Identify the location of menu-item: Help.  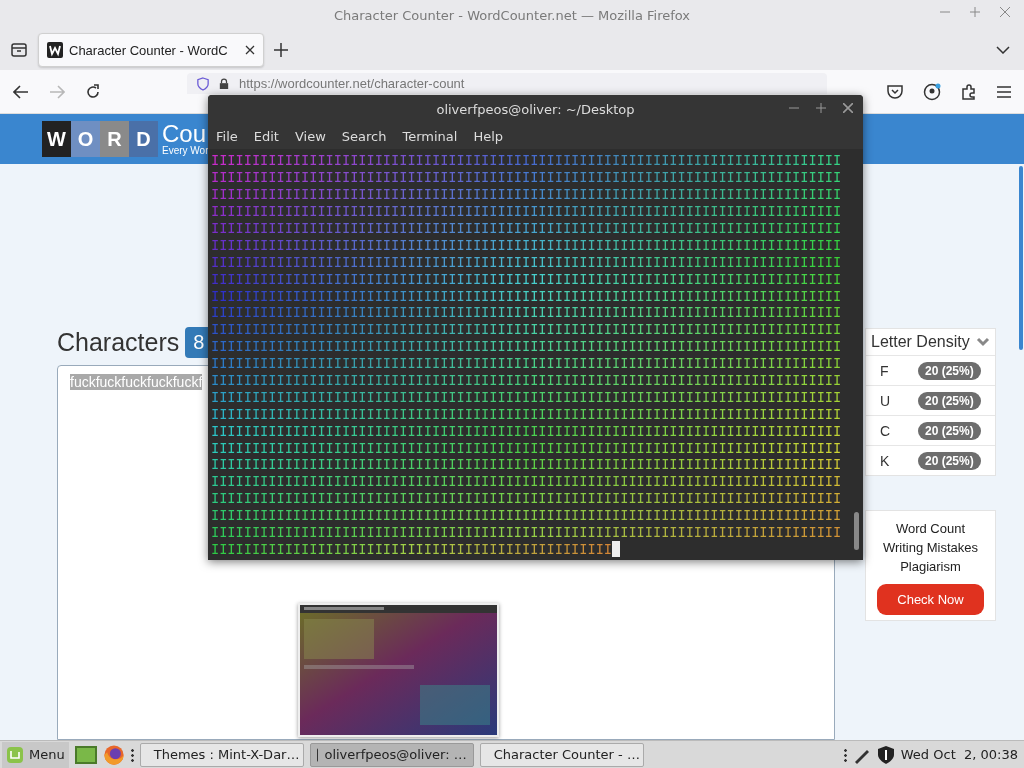
(488, 136).